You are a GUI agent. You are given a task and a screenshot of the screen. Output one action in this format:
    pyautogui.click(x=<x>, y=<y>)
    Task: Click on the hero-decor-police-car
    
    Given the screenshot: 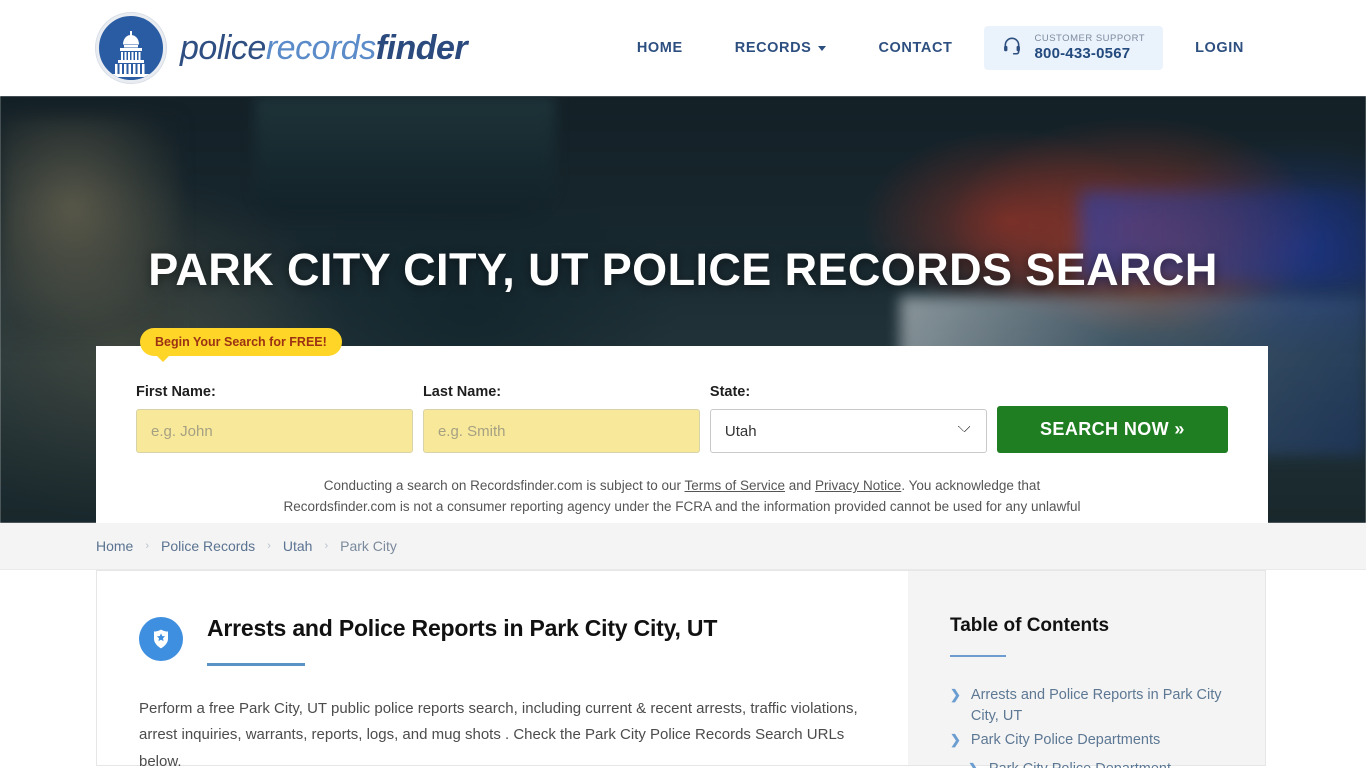 What is the action you would take?
    pyautogui.click(x=405, y=156)
    